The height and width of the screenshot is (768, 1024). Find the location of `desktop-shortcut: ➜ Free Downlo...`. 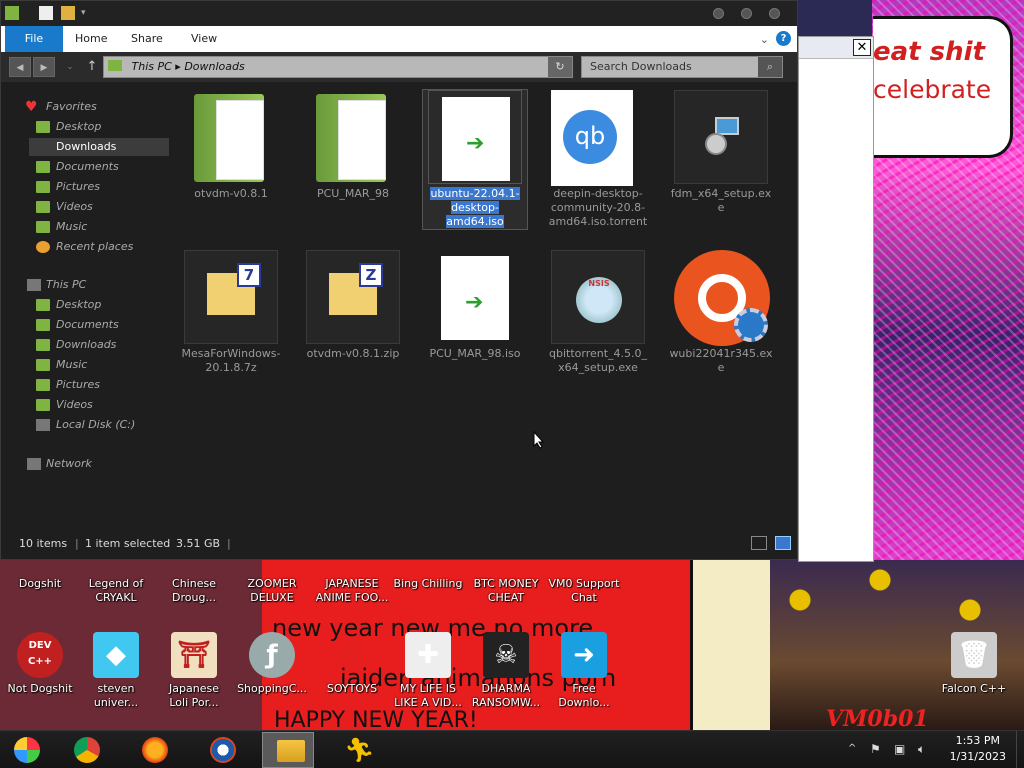

desktop-shortcut: ➜ Free Downlo... is located at coordinates (584, 671).